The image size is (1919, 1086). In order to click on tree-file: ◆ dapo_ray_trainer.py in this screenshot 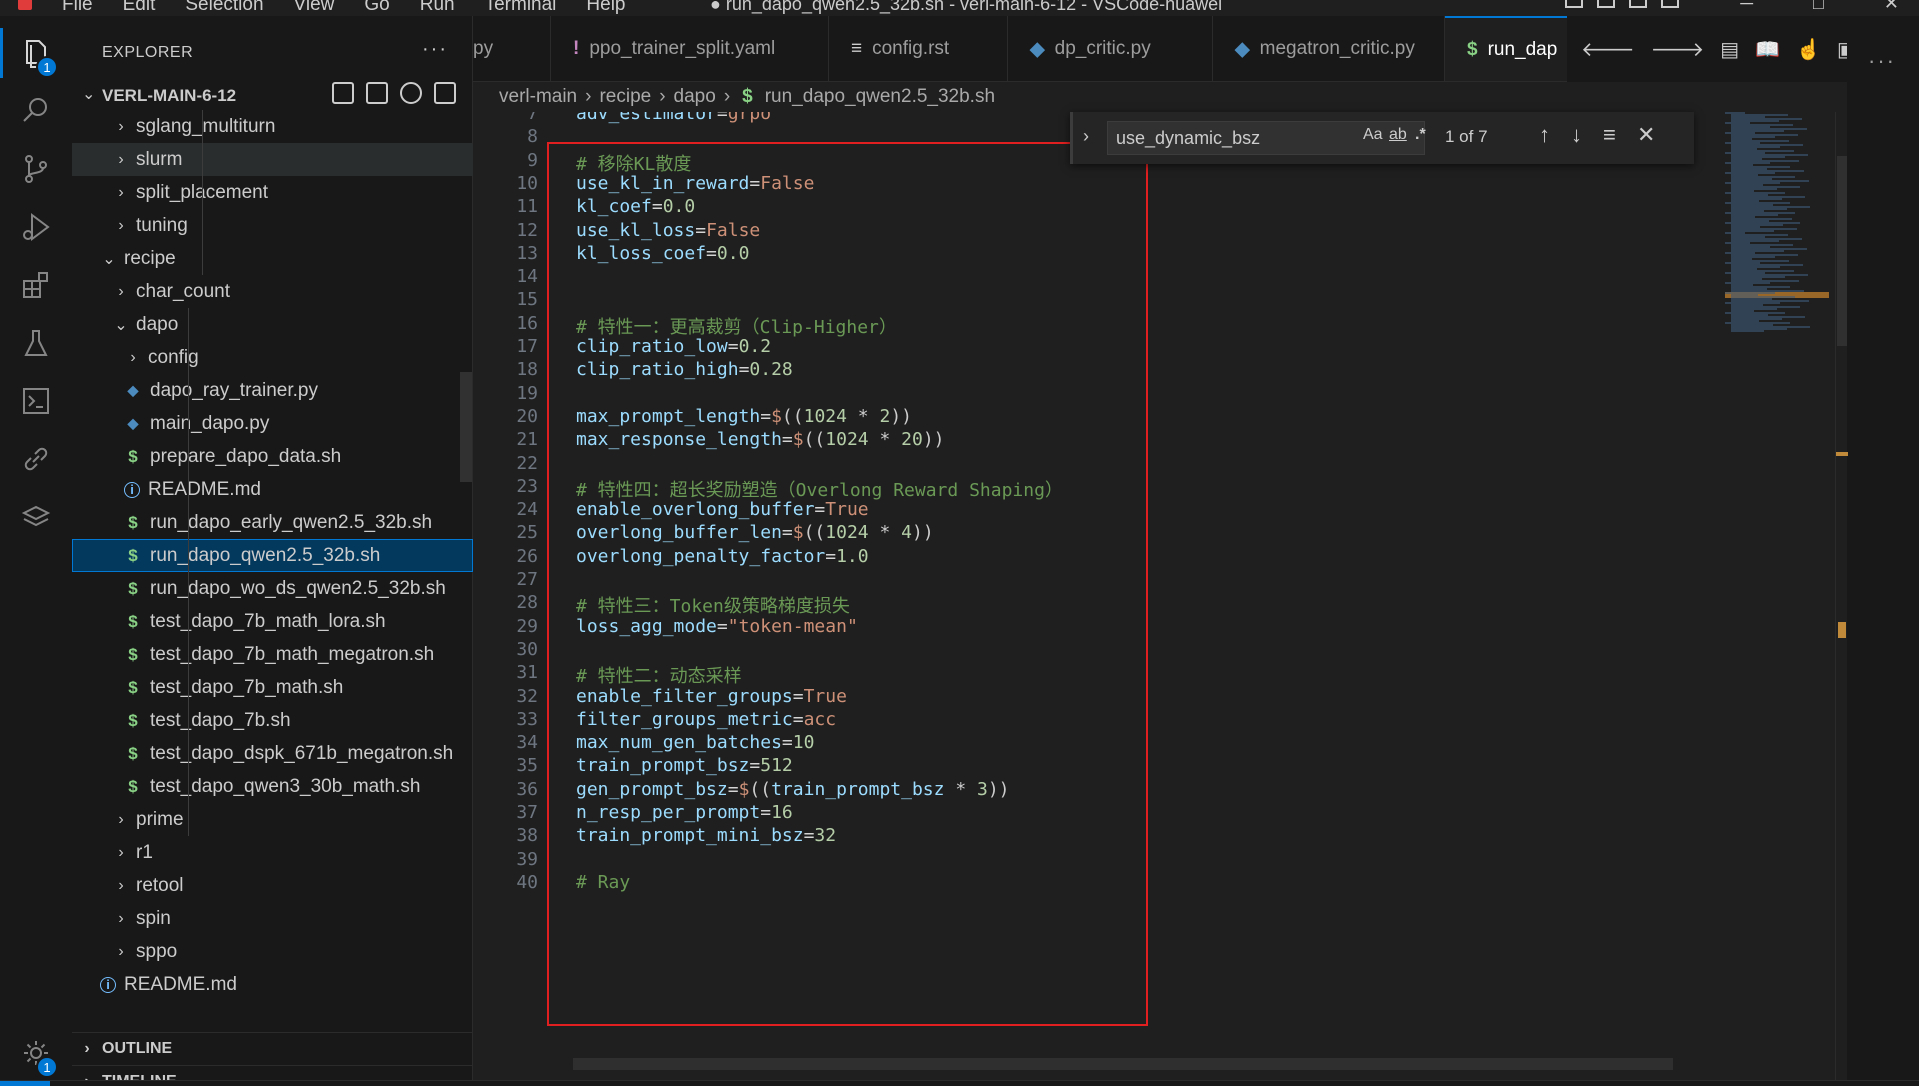, I will do `click(272, 390)`.